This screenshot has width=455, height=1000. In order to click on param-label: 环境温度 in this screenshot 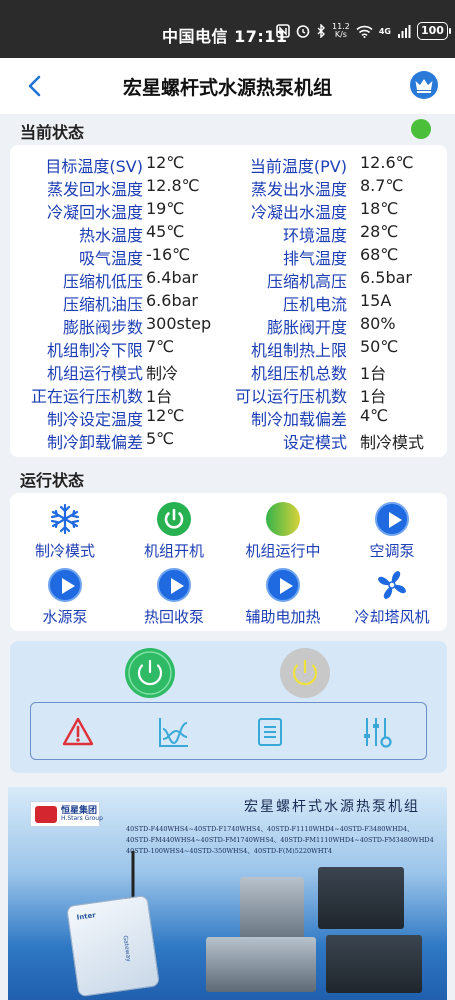, I will do `click(314, 235)`.